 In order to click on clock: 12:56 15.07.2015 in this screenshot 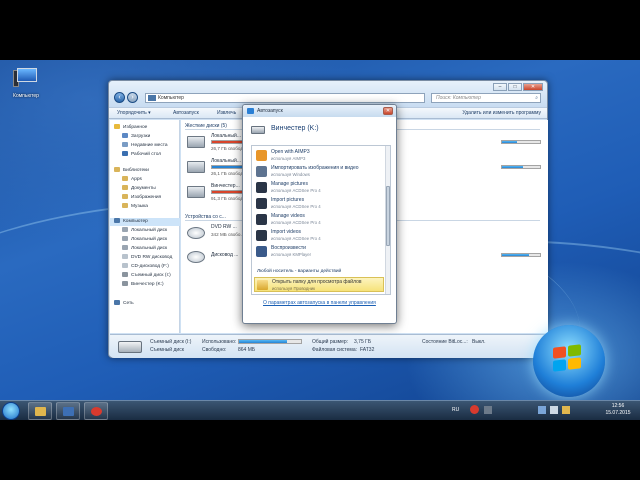, I will do `click(618, 410)`.